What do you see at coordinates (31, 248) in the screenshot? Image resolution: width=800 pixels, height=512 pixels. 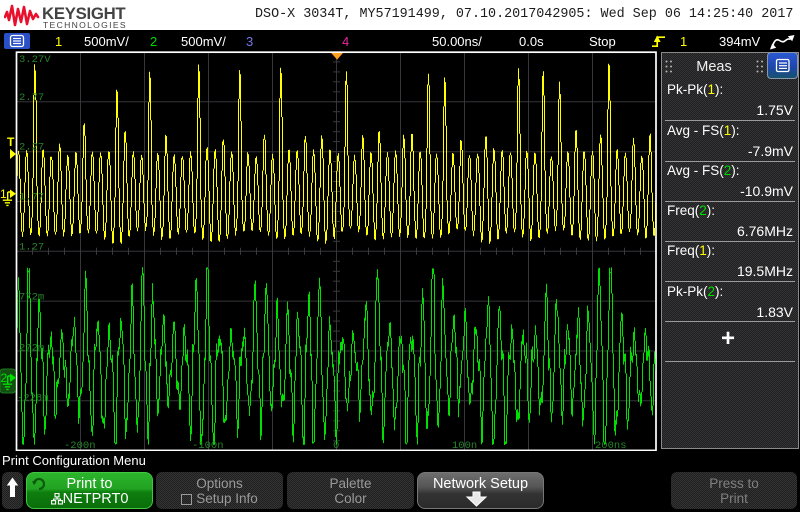 I see `svg-text: 1.27` at bounding box center [31, 248].